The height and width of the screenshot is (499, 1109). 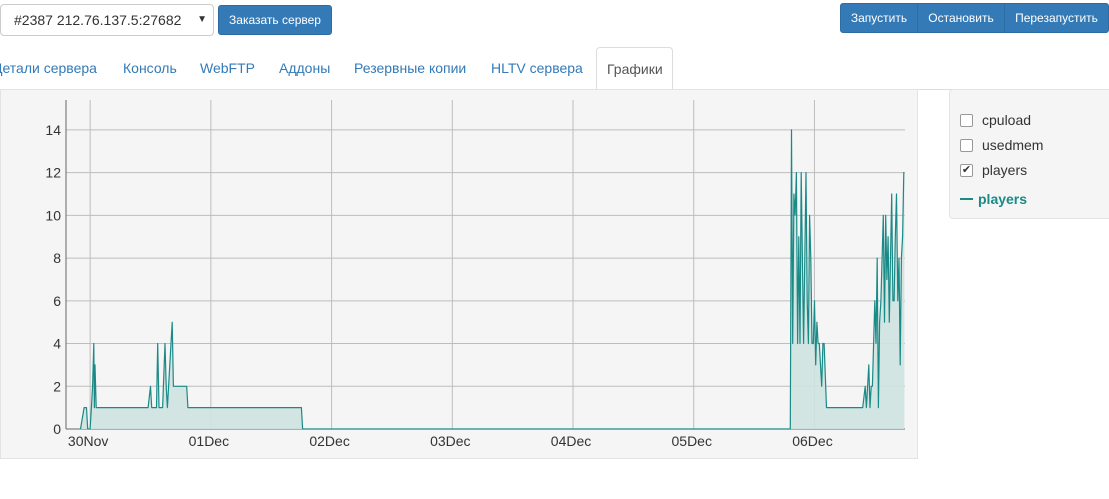 I want to click on restart-button: Перезапустить, so click(x=1056, y=18).